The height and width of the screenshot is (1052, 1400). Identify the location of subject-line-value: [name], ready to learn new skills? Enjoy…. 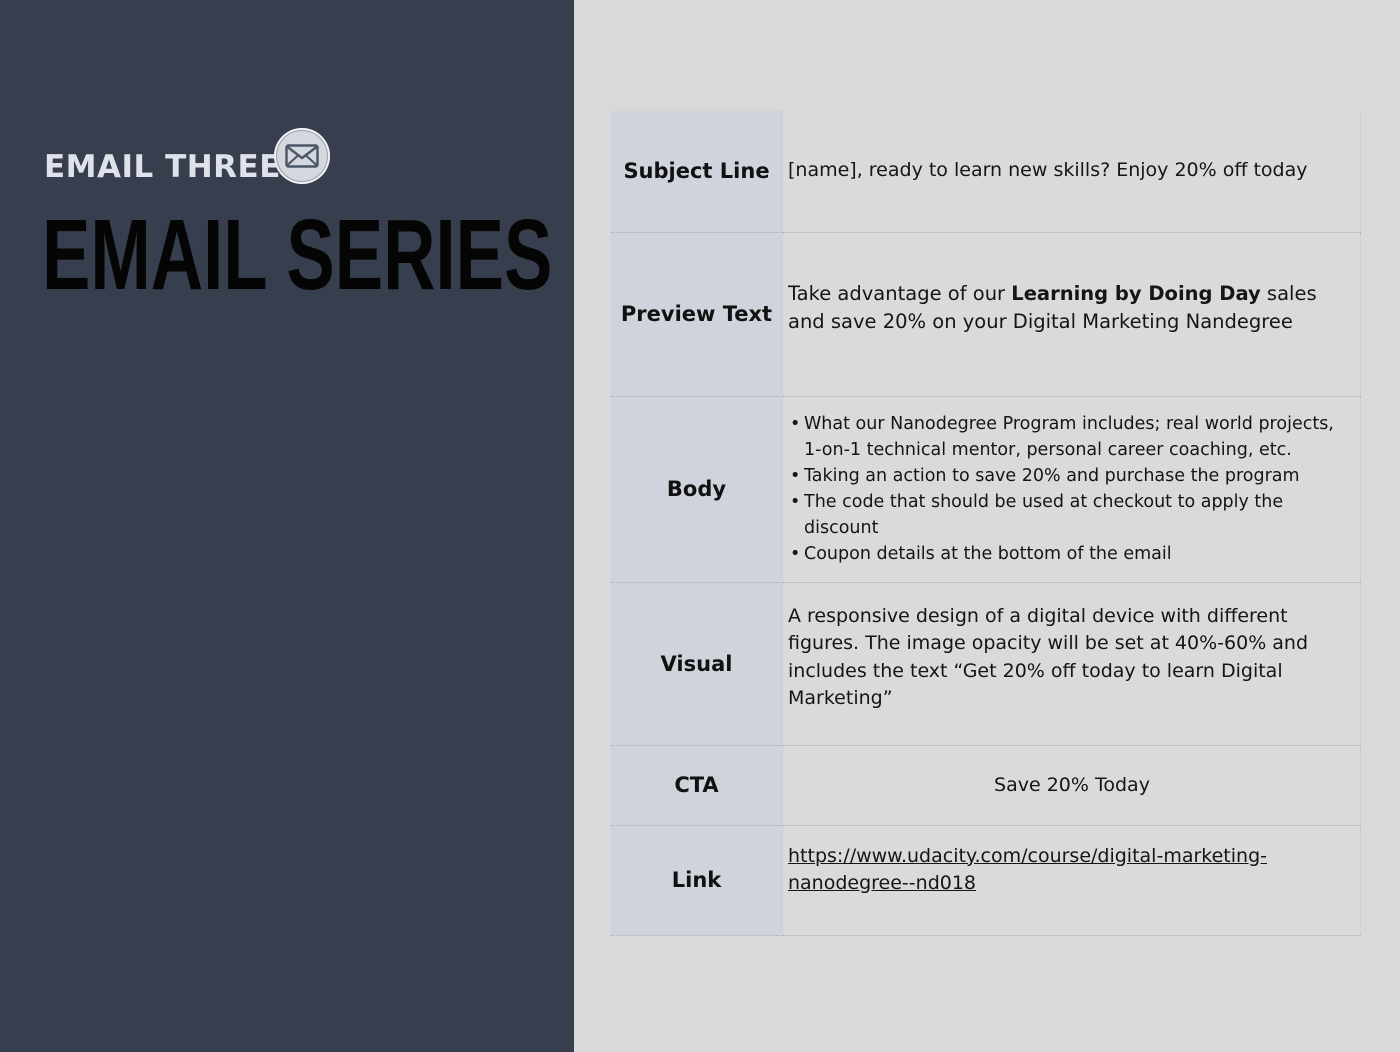
(1071, 172).